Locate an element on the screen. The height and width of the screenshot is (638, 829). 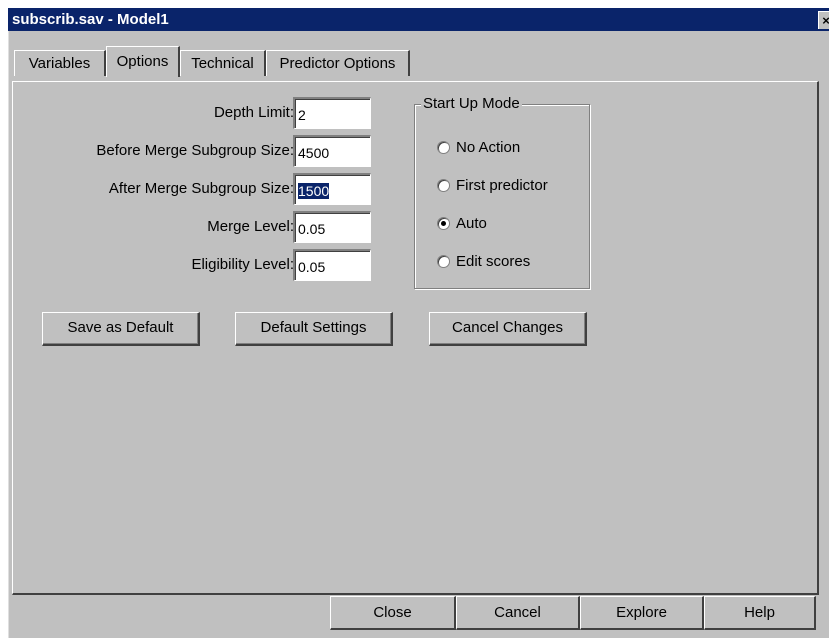
before-merge-label: Before Merge Subgroup Size: is located at coordinates (195, 150).